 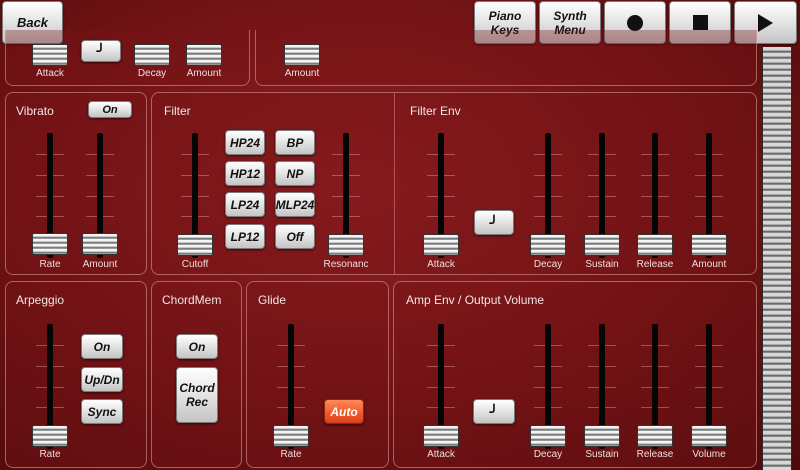 I want to click on filter-env-amount-label: Amount, so click(x=709, y=264).